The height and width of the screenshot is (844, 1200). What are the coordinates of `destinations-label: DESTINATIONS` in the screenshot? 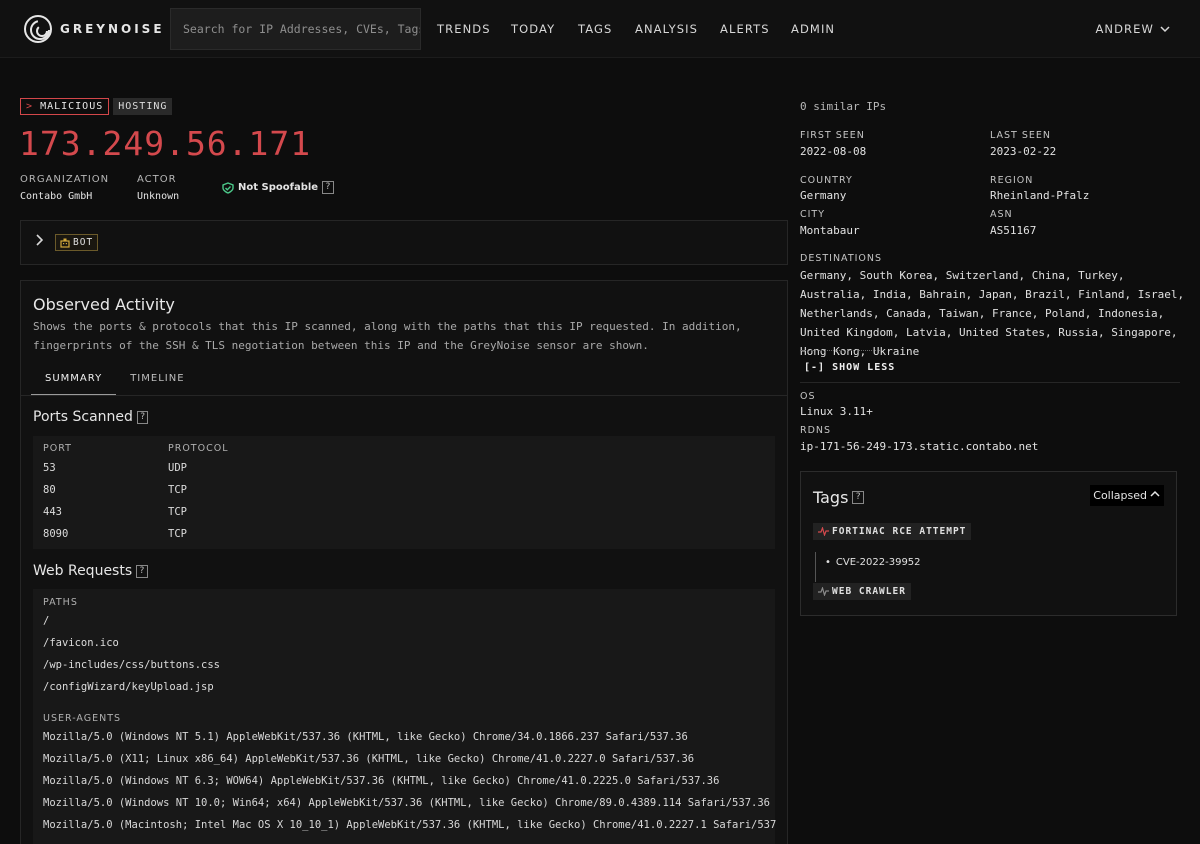 It's located at (841, 258).